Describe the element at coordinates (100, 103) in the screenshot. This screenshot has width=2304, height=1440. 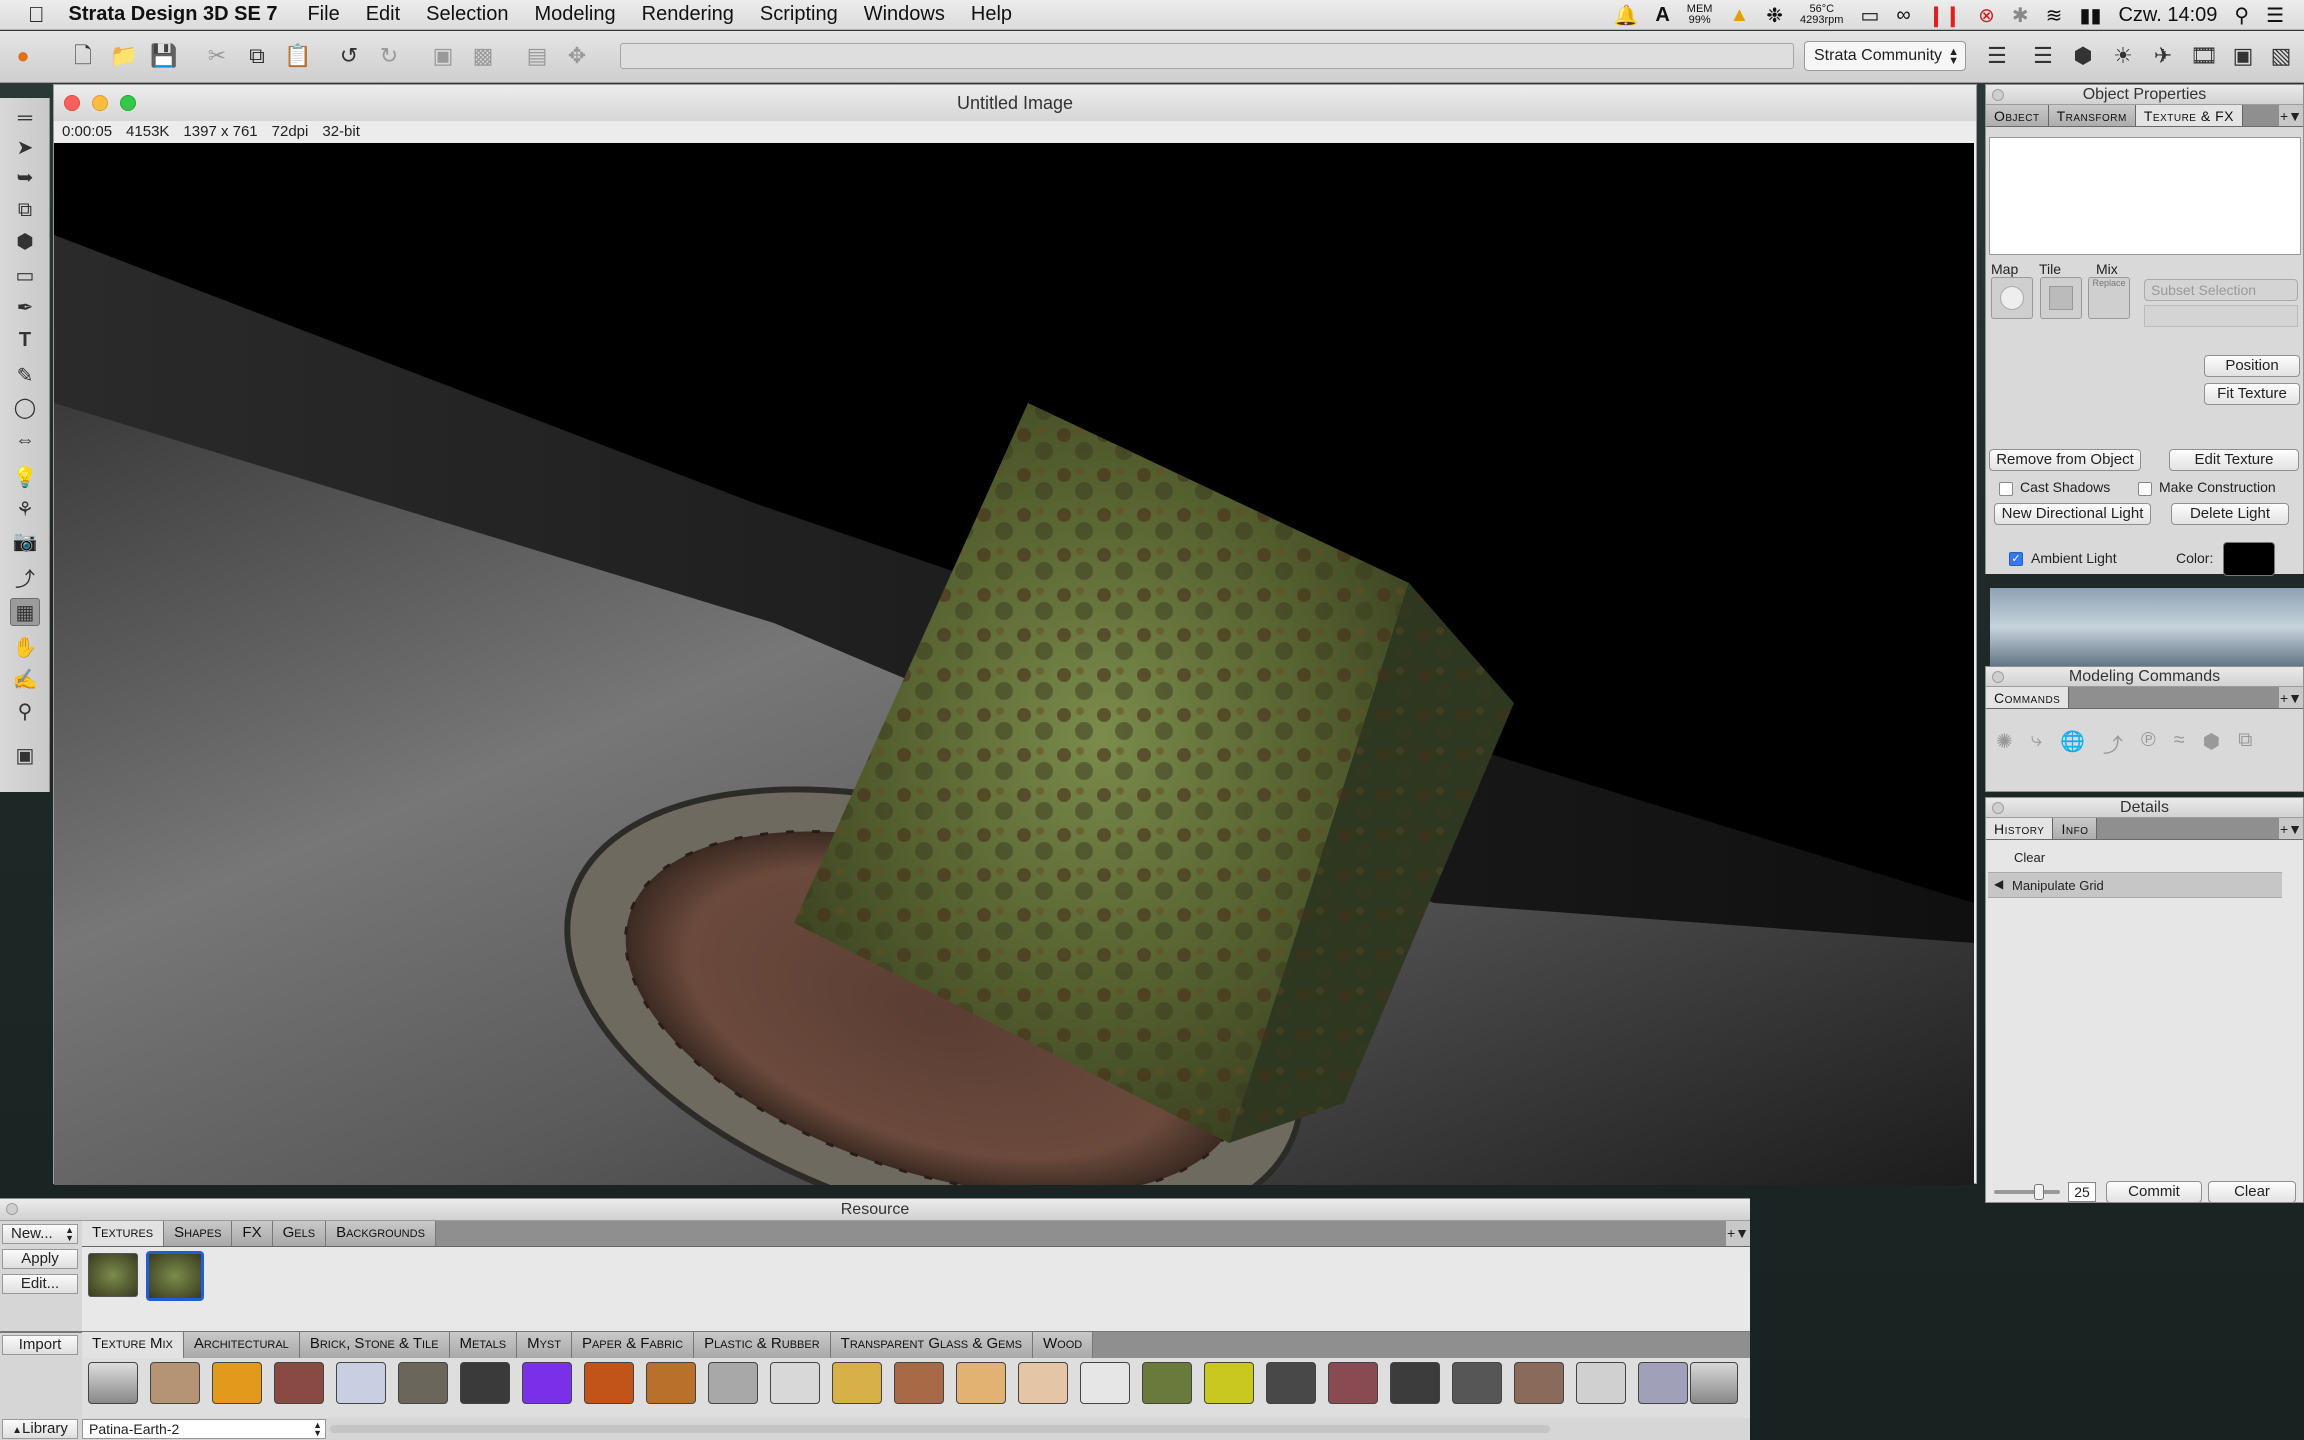
I see `minimize-window-button` at that location.